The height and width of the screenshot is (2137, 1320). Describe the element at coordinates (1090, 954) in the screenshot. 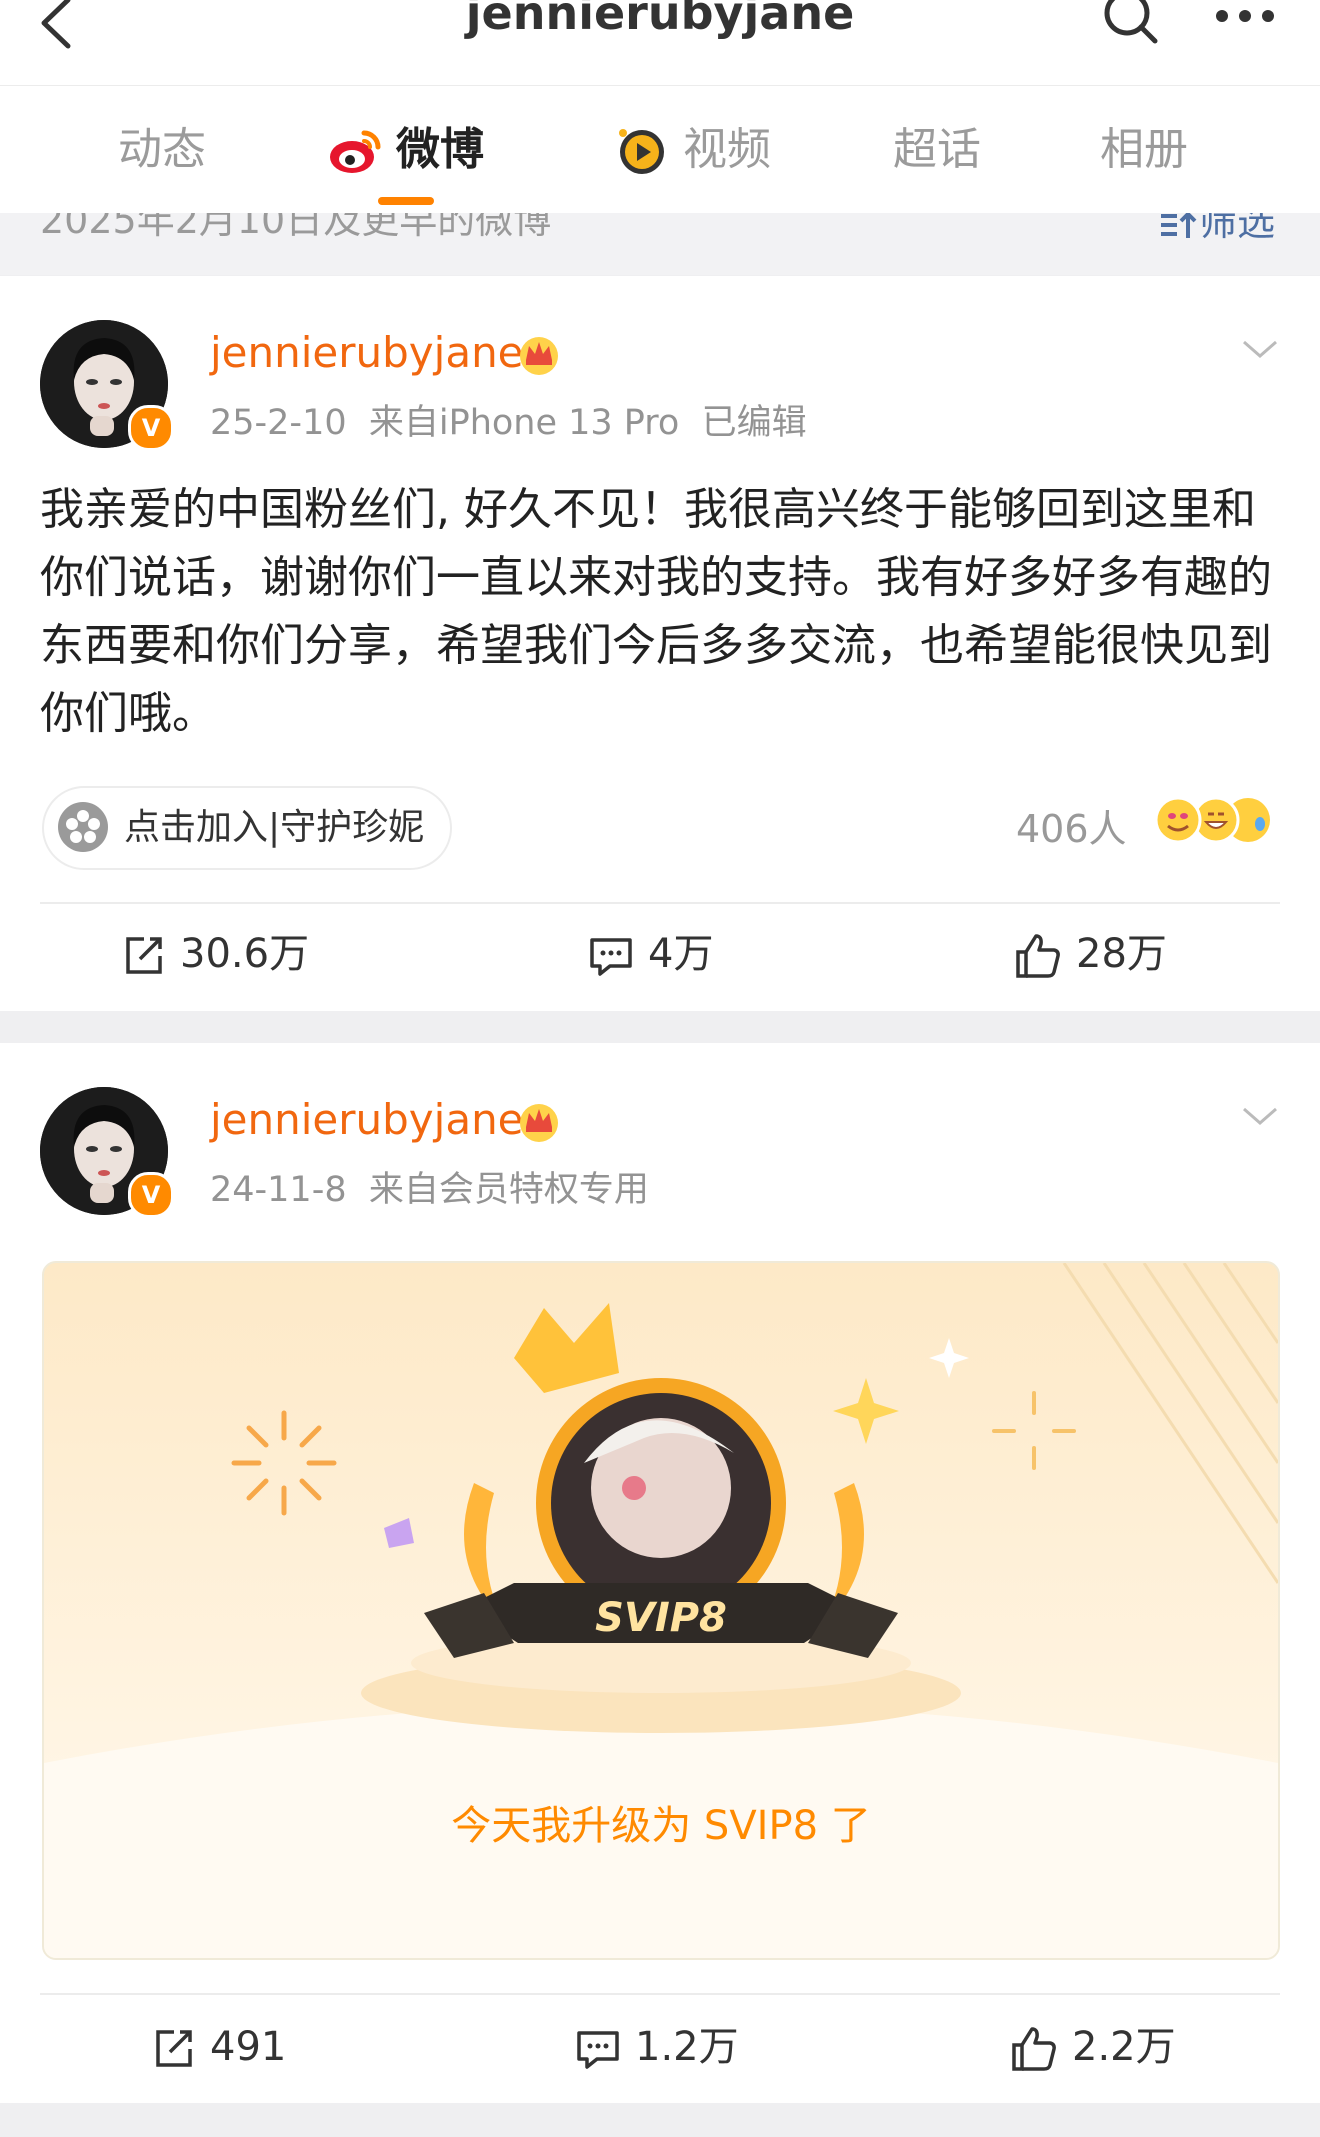

I see `like-button: 28万` at that location.